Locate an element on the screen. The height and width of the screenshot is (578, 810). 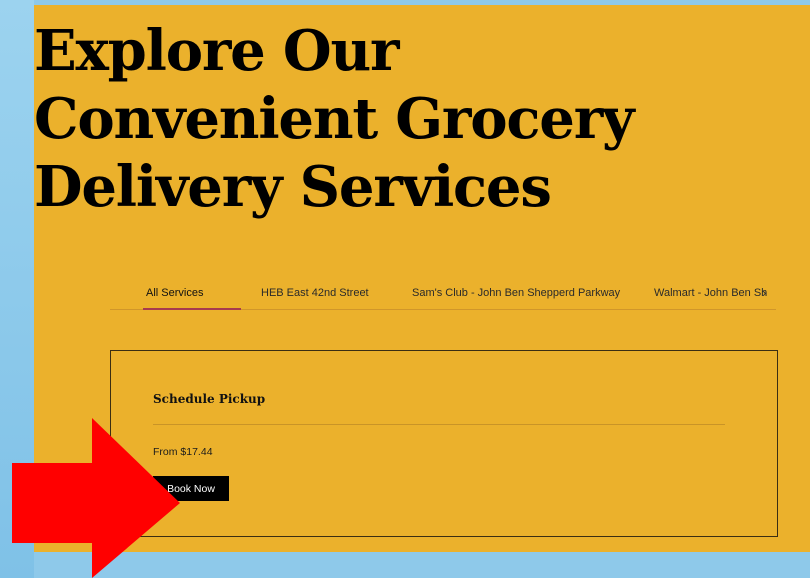
card-divider is located at coordinates (439, 424).